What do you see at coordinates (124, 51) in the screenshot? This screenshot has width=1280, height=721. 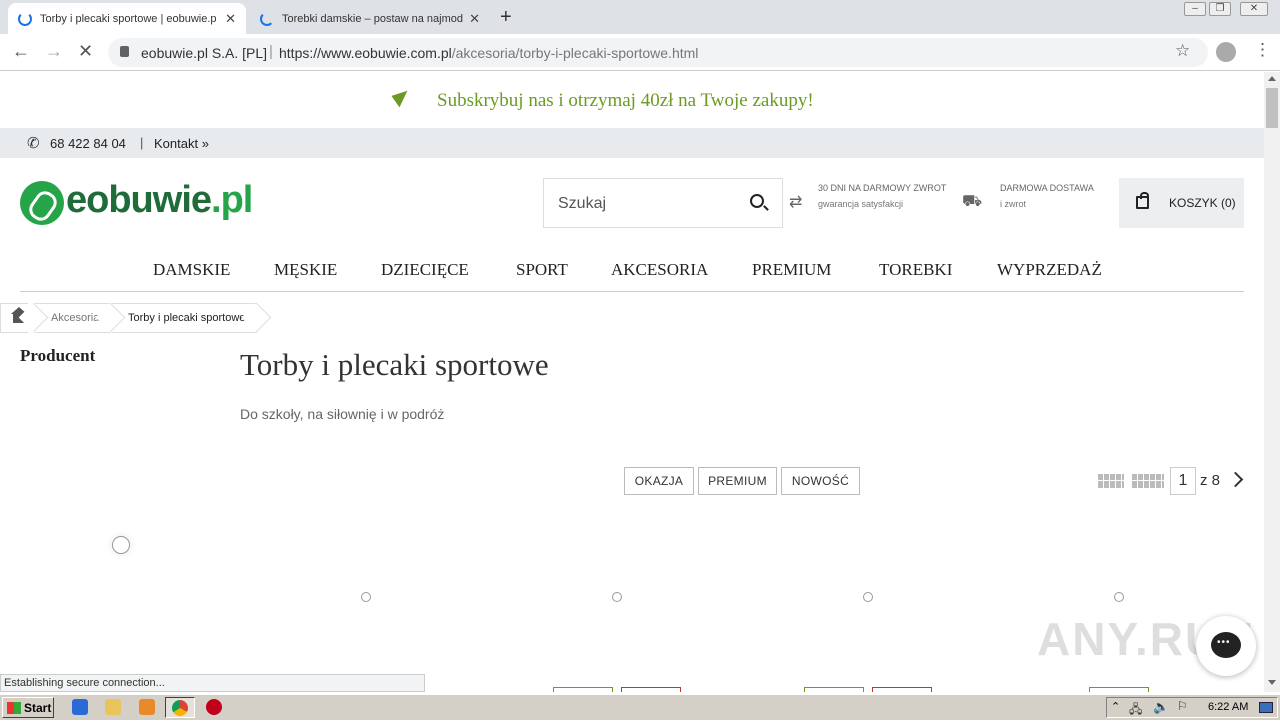 I see `lock-icon` at bounding box center [124, 51].